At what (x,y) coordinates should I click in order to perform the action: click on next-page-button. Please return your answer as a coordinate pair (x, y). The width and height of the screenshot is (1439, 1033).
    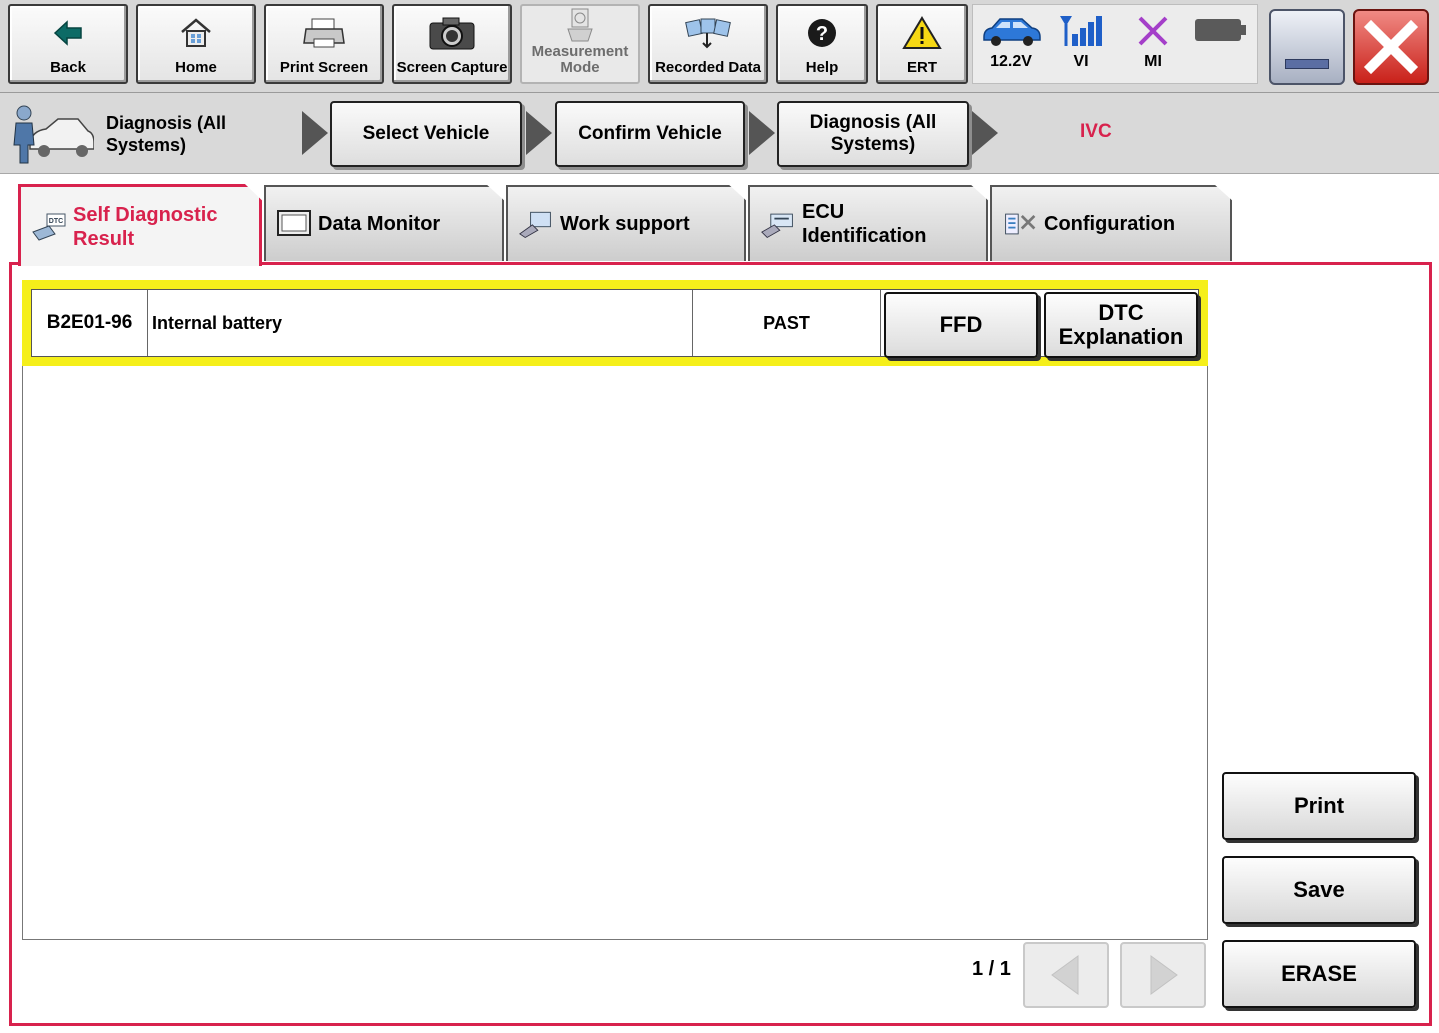
    Looking at the image, I should click on (1163, 975).